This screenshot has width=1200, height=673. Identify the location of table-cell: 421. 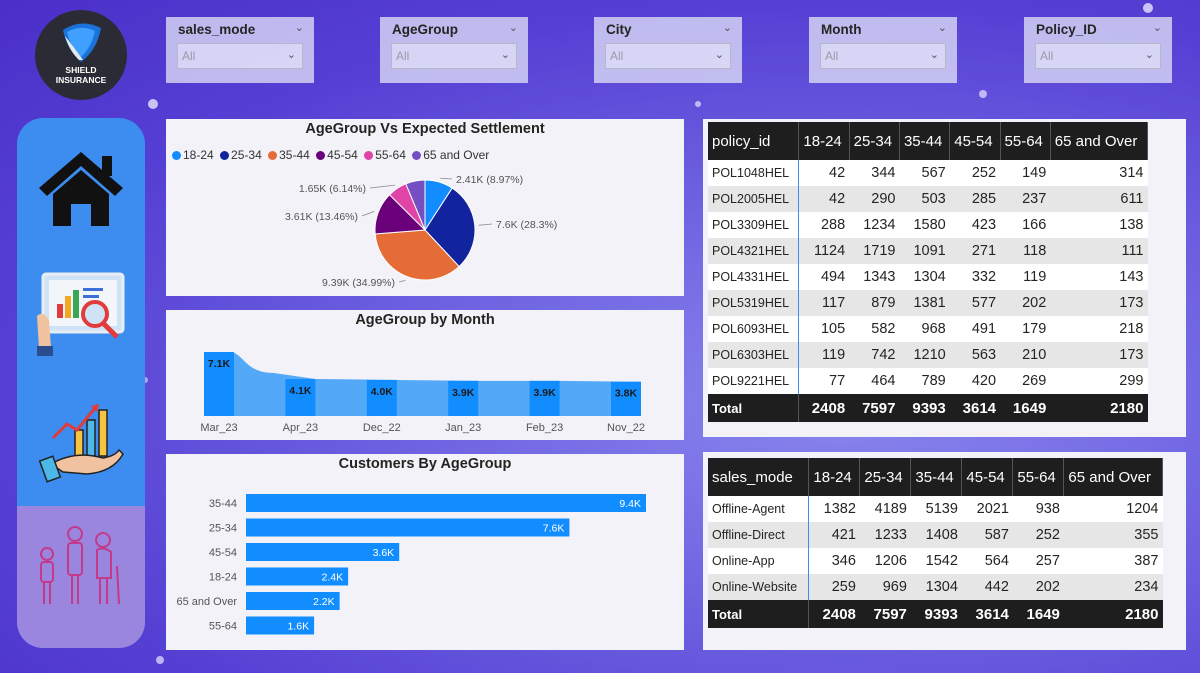
(834, 535).